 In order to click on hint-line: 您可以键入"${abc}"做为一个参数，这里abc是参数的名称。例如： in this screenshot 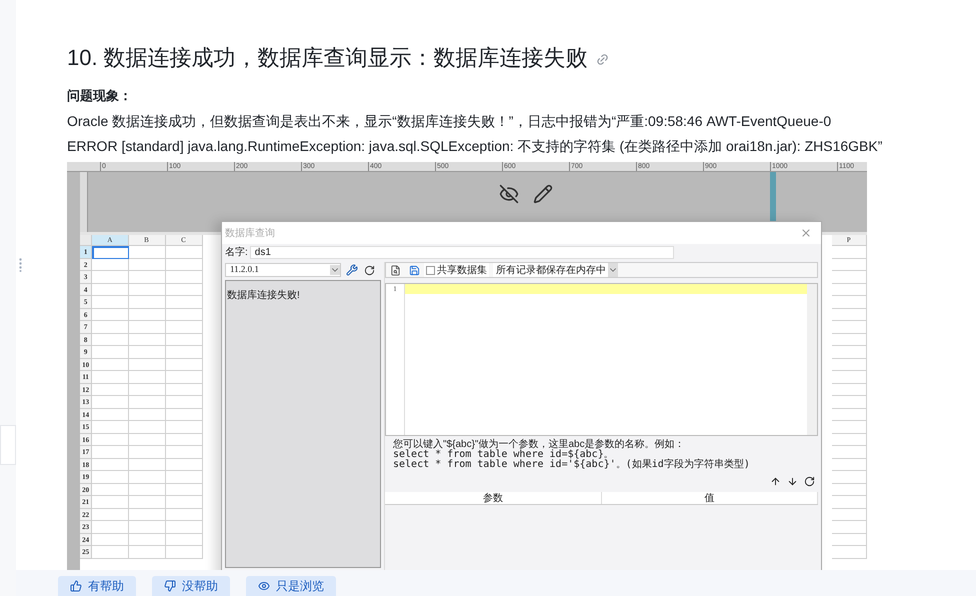, I will do `click(539, 444)`.